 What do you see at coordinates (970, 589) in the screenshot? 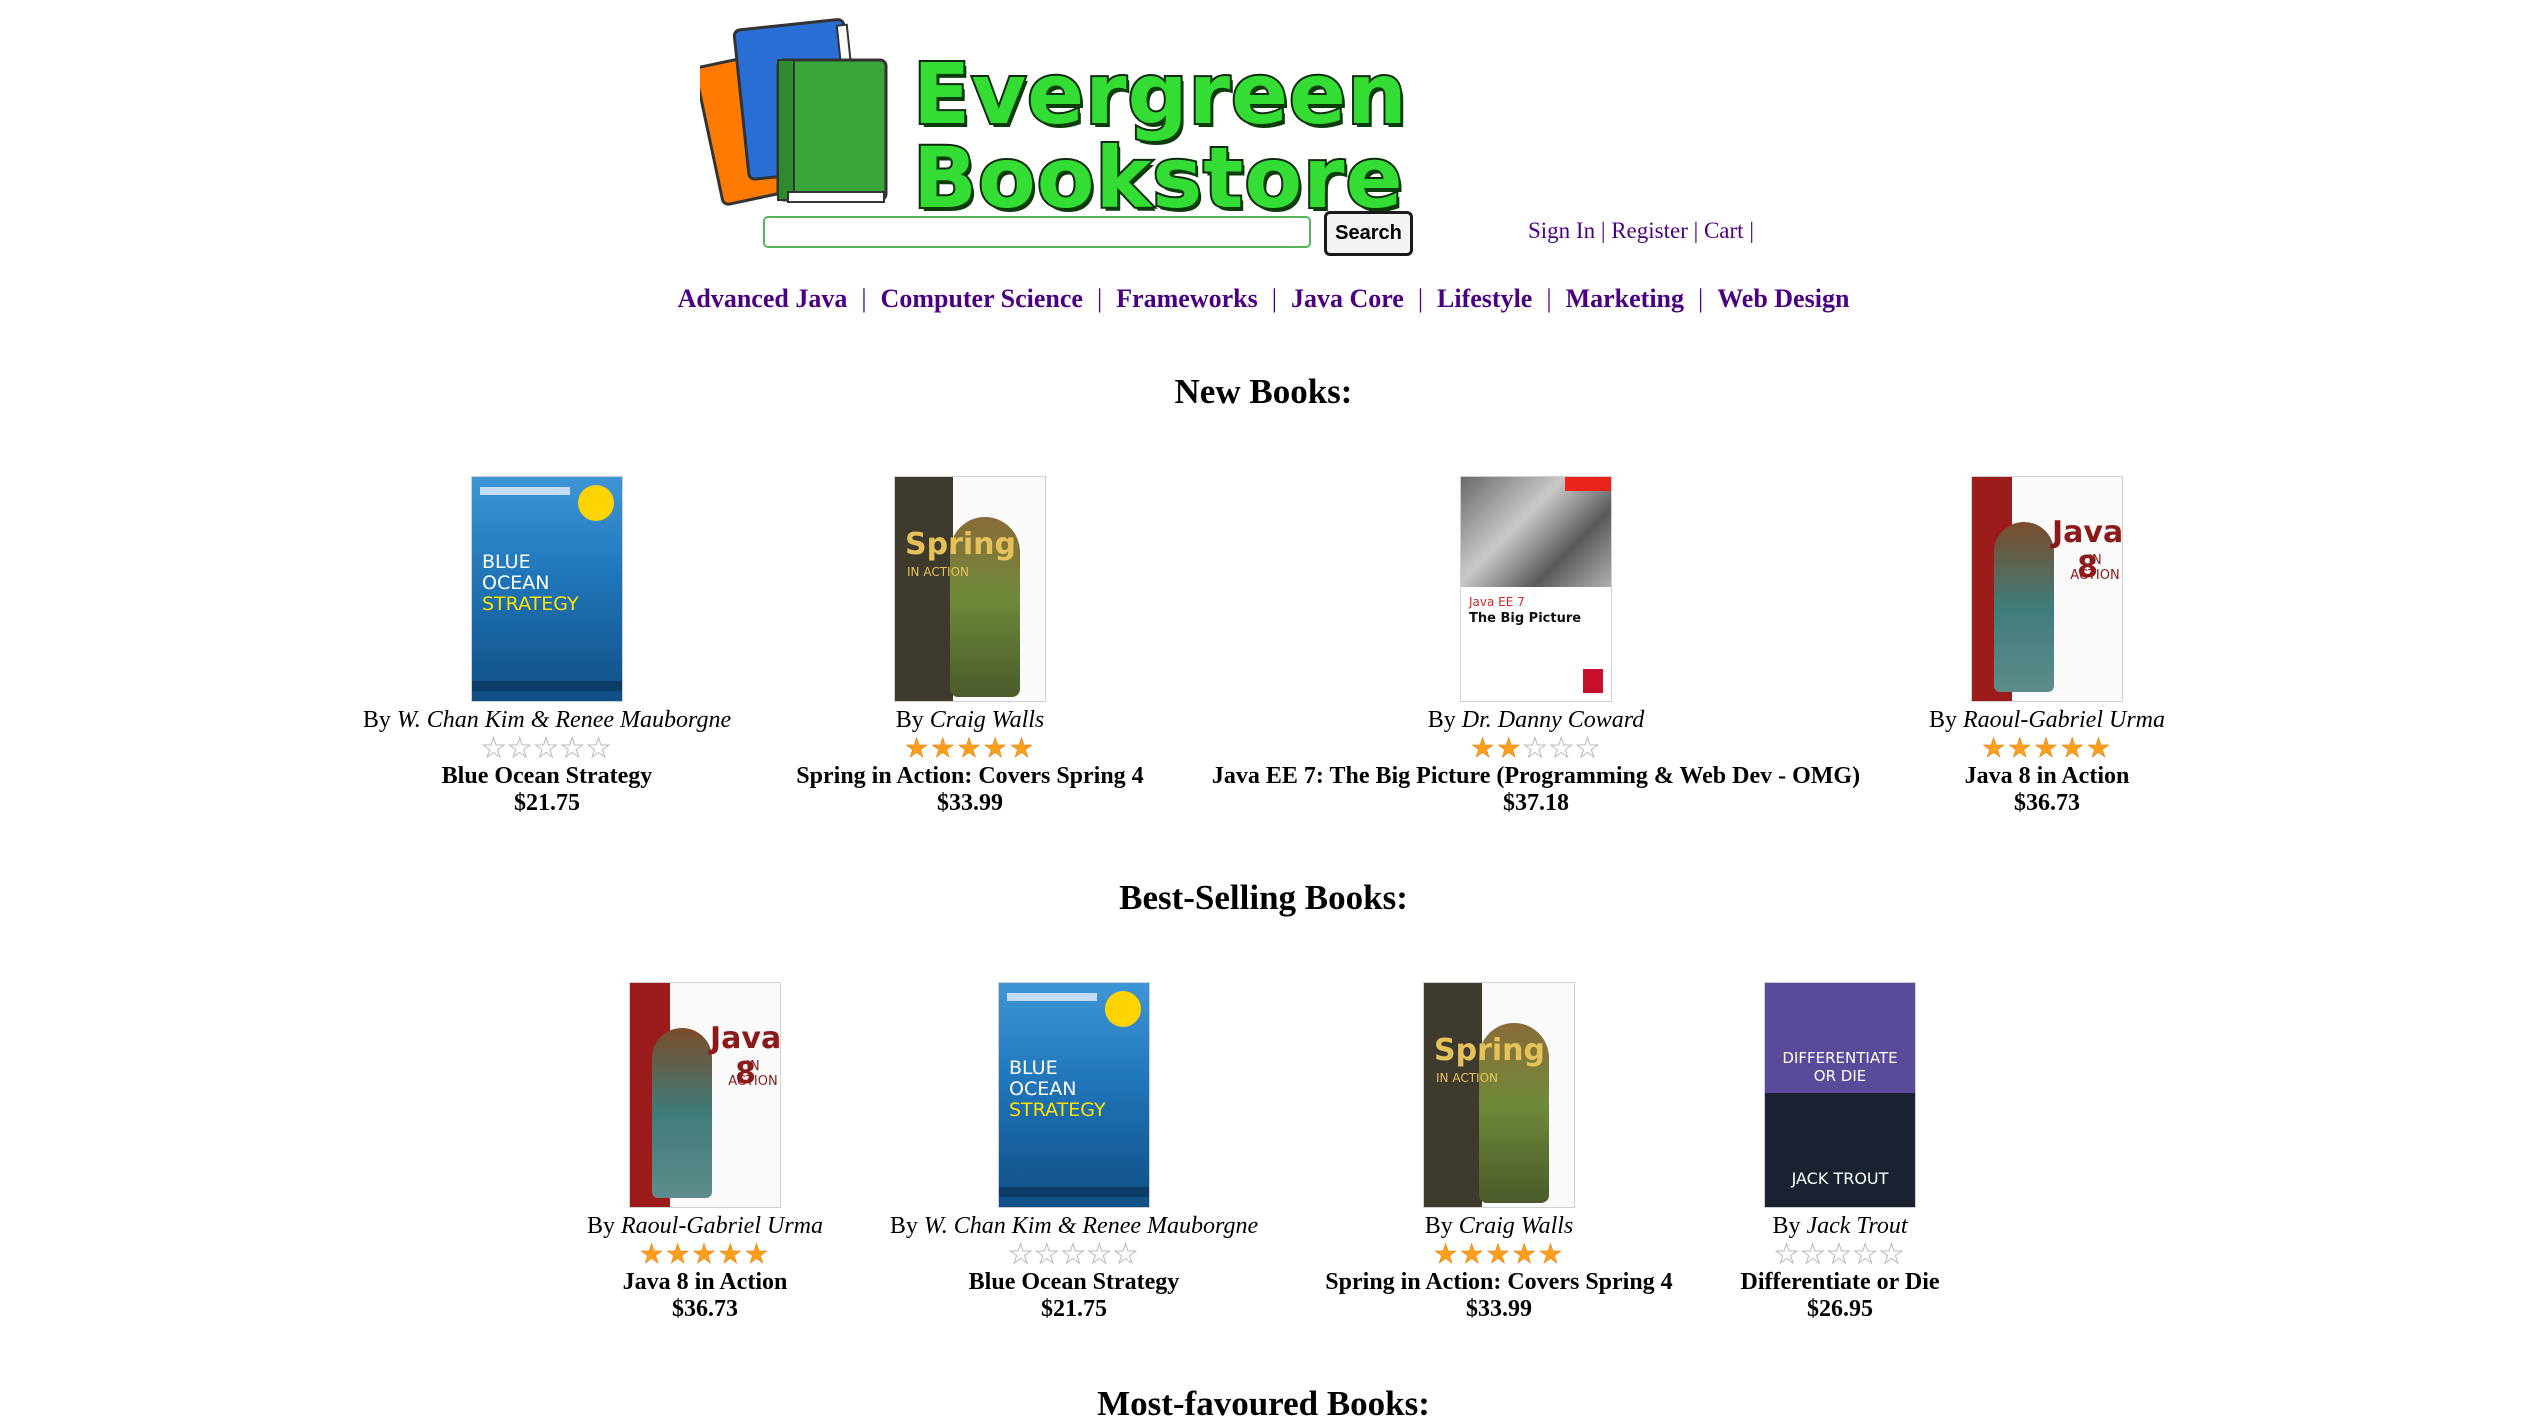
I see `book-cover: Spring IN ACTION` at bounding box center [970, 589].